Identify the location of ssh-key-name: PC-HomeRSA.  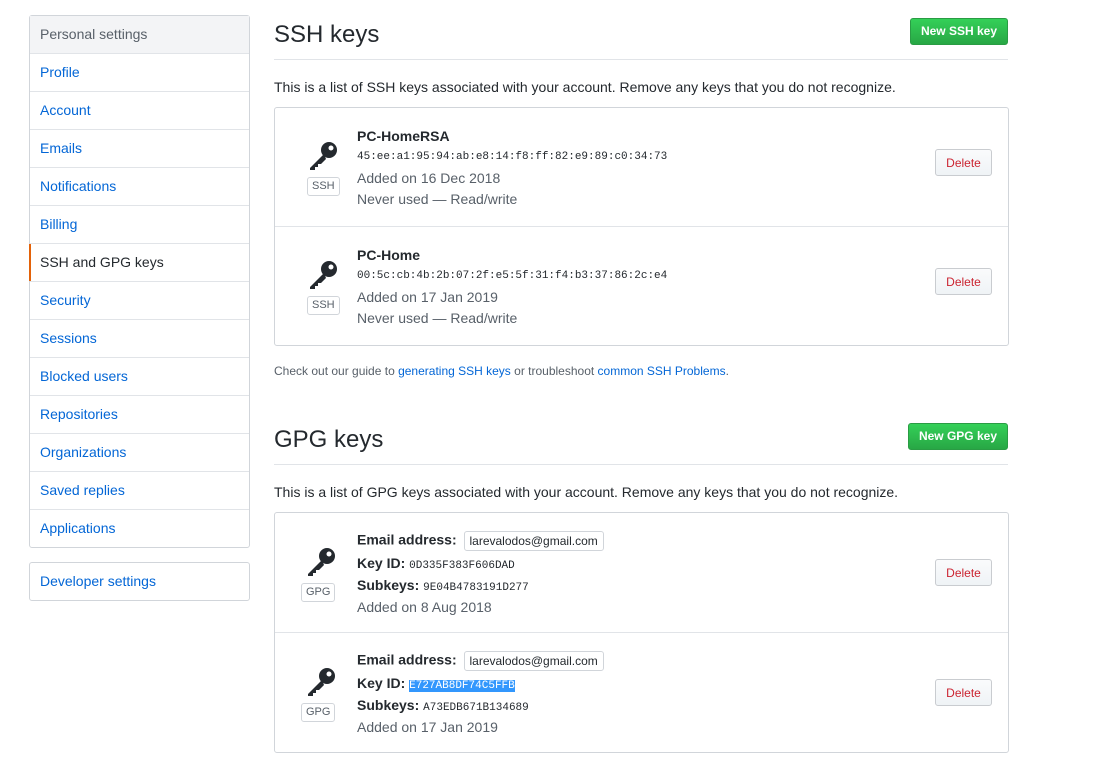
(403, 136).